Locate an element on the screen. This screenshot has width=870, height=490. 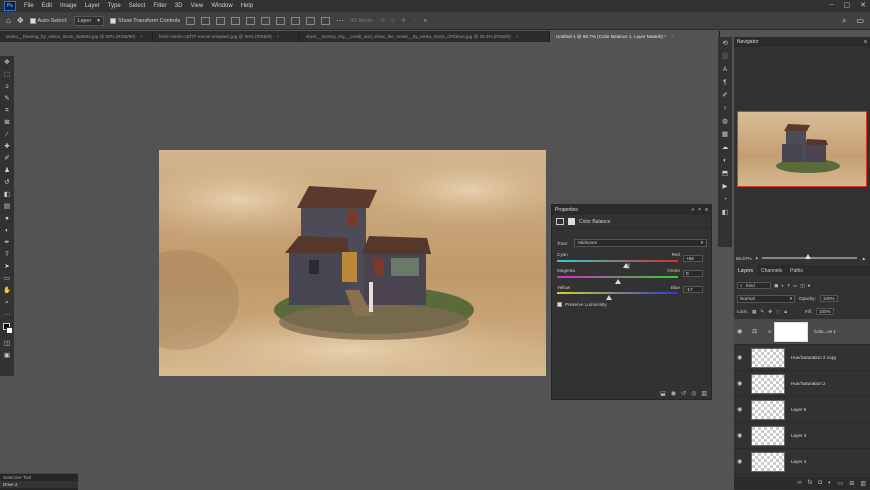
slider-track-magenta-green is located at coordinates (617, 277).